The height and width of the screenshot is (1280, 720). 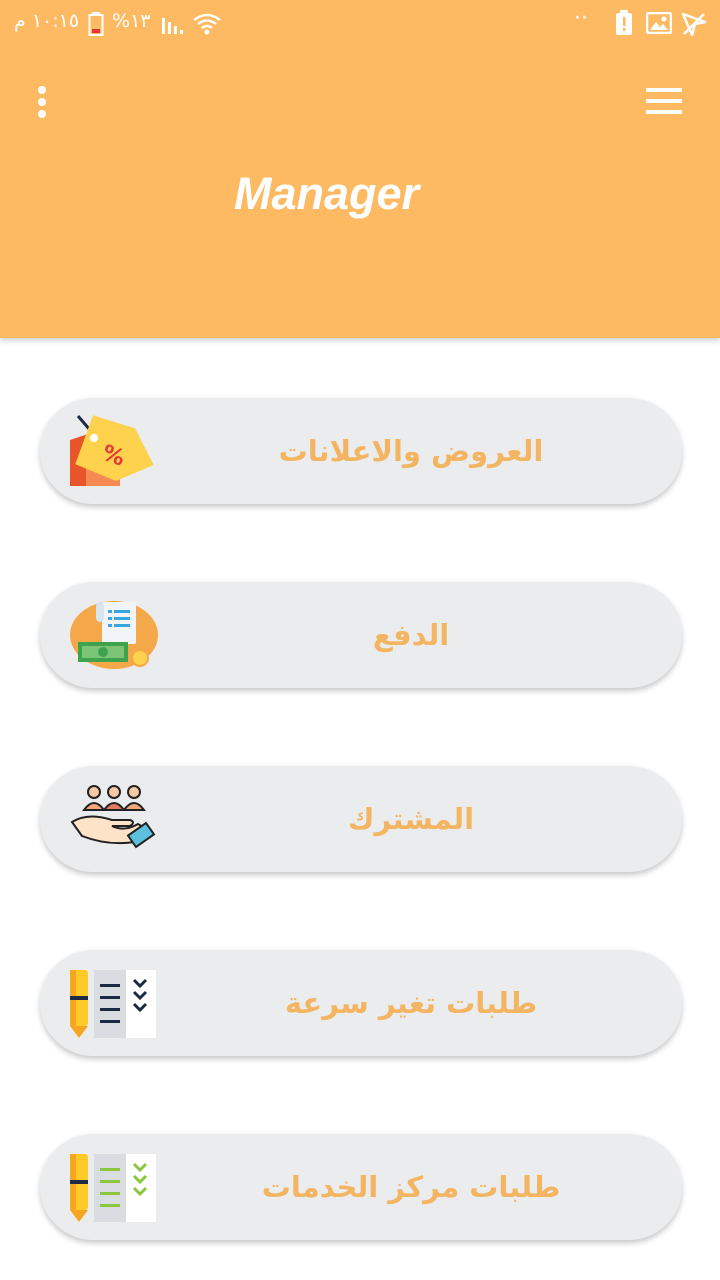 I want to click on offers-ads-label: العروض والاعلانات, so click(x=411, y=451).